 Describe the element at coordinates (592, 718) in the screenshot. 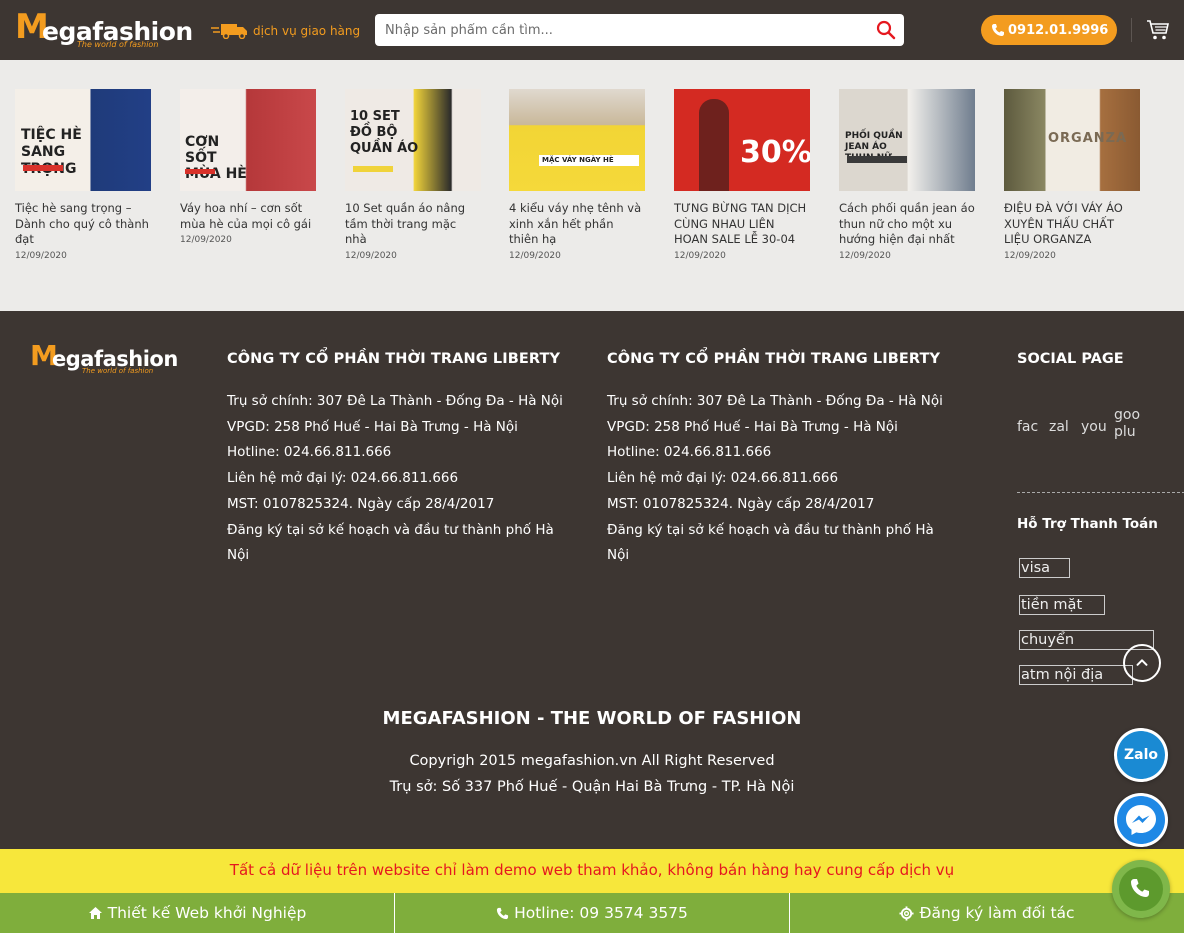

I see `footer-tagline: MEGAFASHION - THE WORLD OF FASHION` at that location.